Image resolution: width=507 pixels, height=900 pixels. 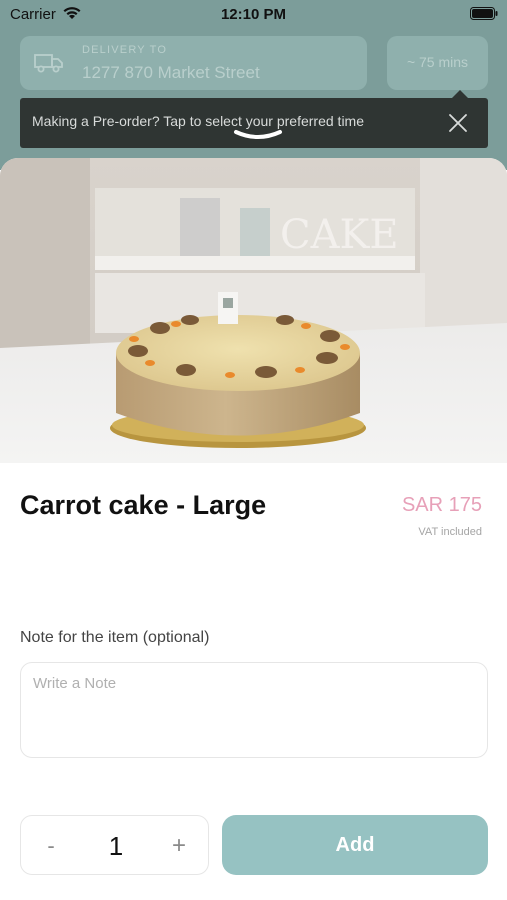 I want to click on note-field-container, so click(x=254, y=710).